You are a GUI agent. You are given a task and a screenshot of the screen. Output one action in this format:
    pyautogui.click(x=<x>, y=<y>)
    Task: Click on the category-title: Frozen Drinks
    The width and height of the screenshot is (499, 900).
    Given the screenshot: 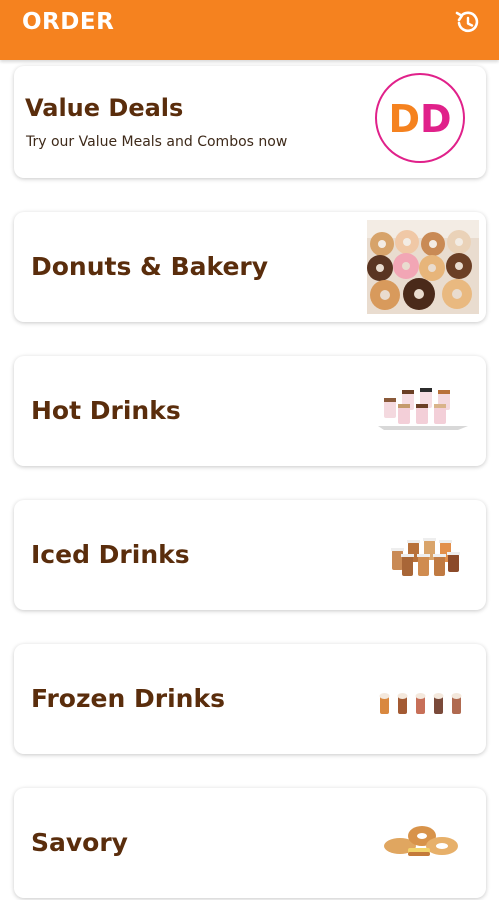 What is the action you would take?
    pyautogui.click(x=128, y=698)
    